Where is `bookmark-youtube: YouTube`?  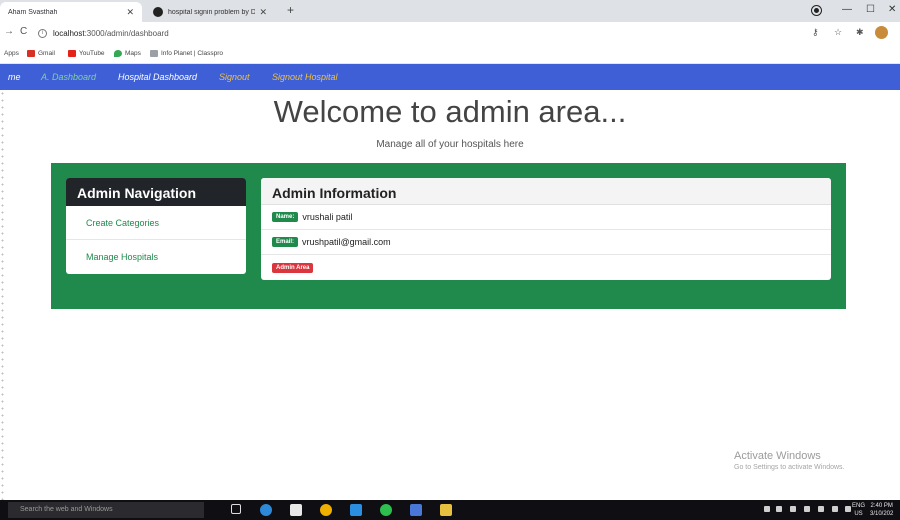
bookmark-youtube: YouTube is located at coordinates (86, 53).